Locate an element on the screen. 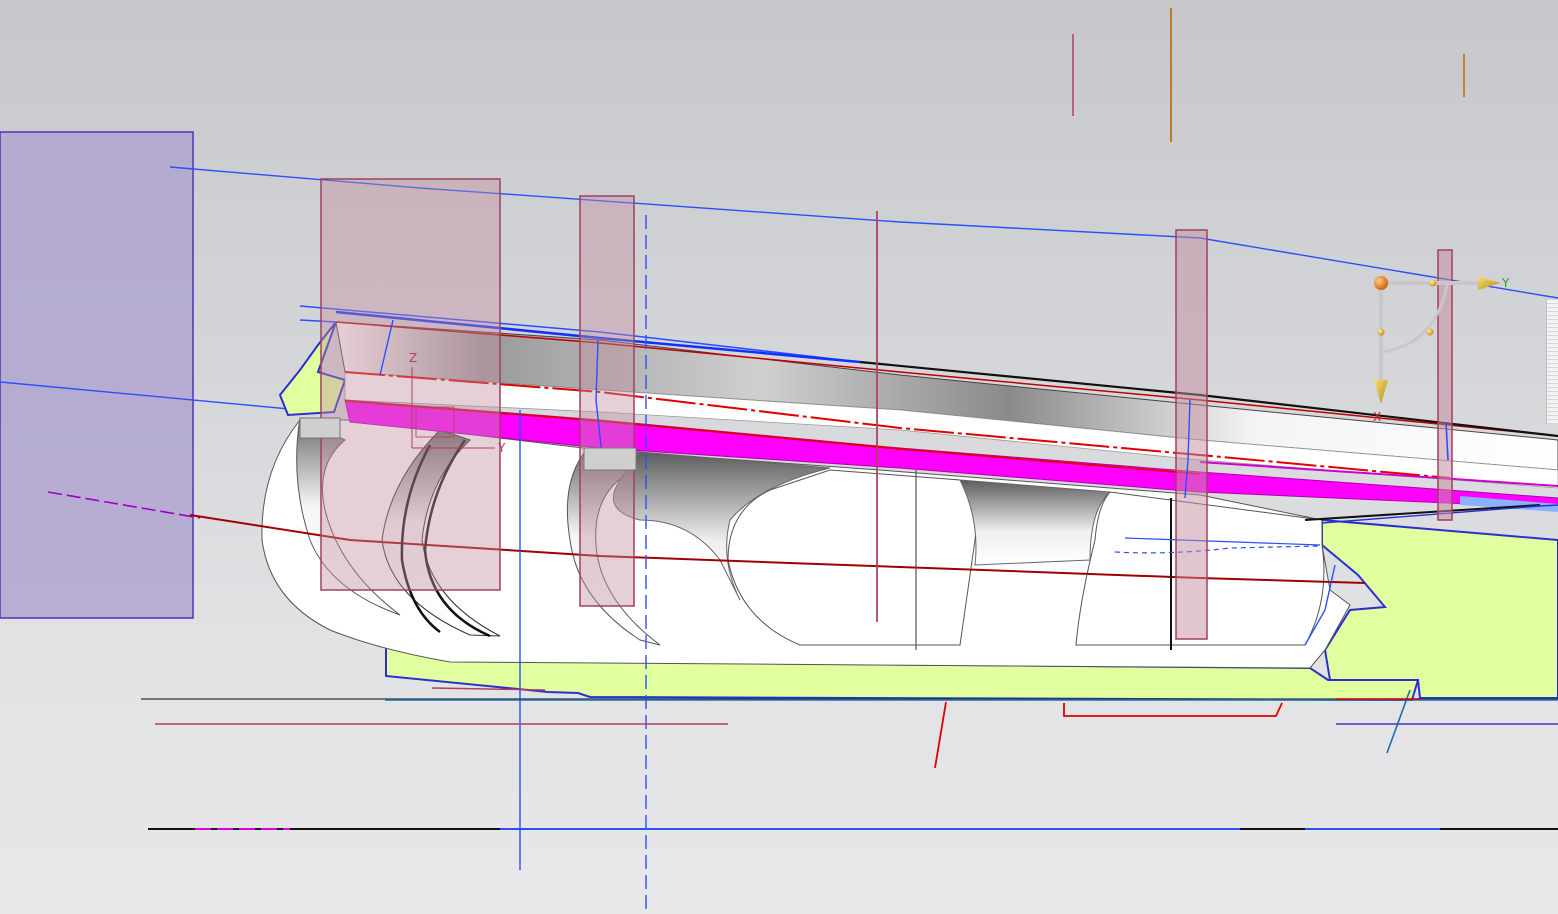 The width and height of the screenshot is (1558, 914). manipulator-x-arrow is located at coordinates (1381, 392).